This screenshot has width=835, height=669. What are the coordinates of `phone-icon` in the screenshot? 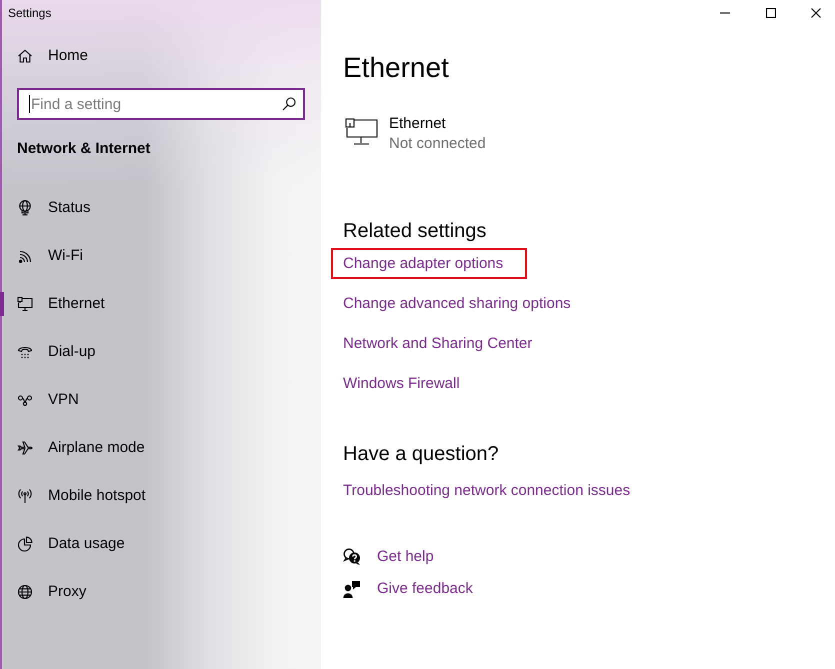 It's located at (25, 352).